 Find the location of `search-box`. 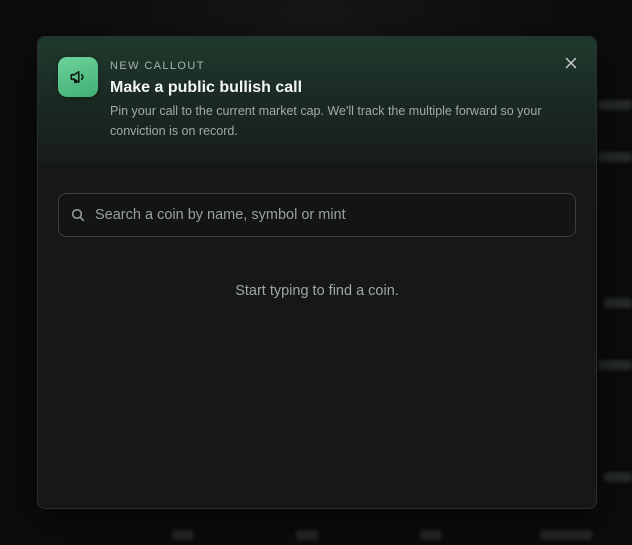

search-box is located at coordinates (317, 215).